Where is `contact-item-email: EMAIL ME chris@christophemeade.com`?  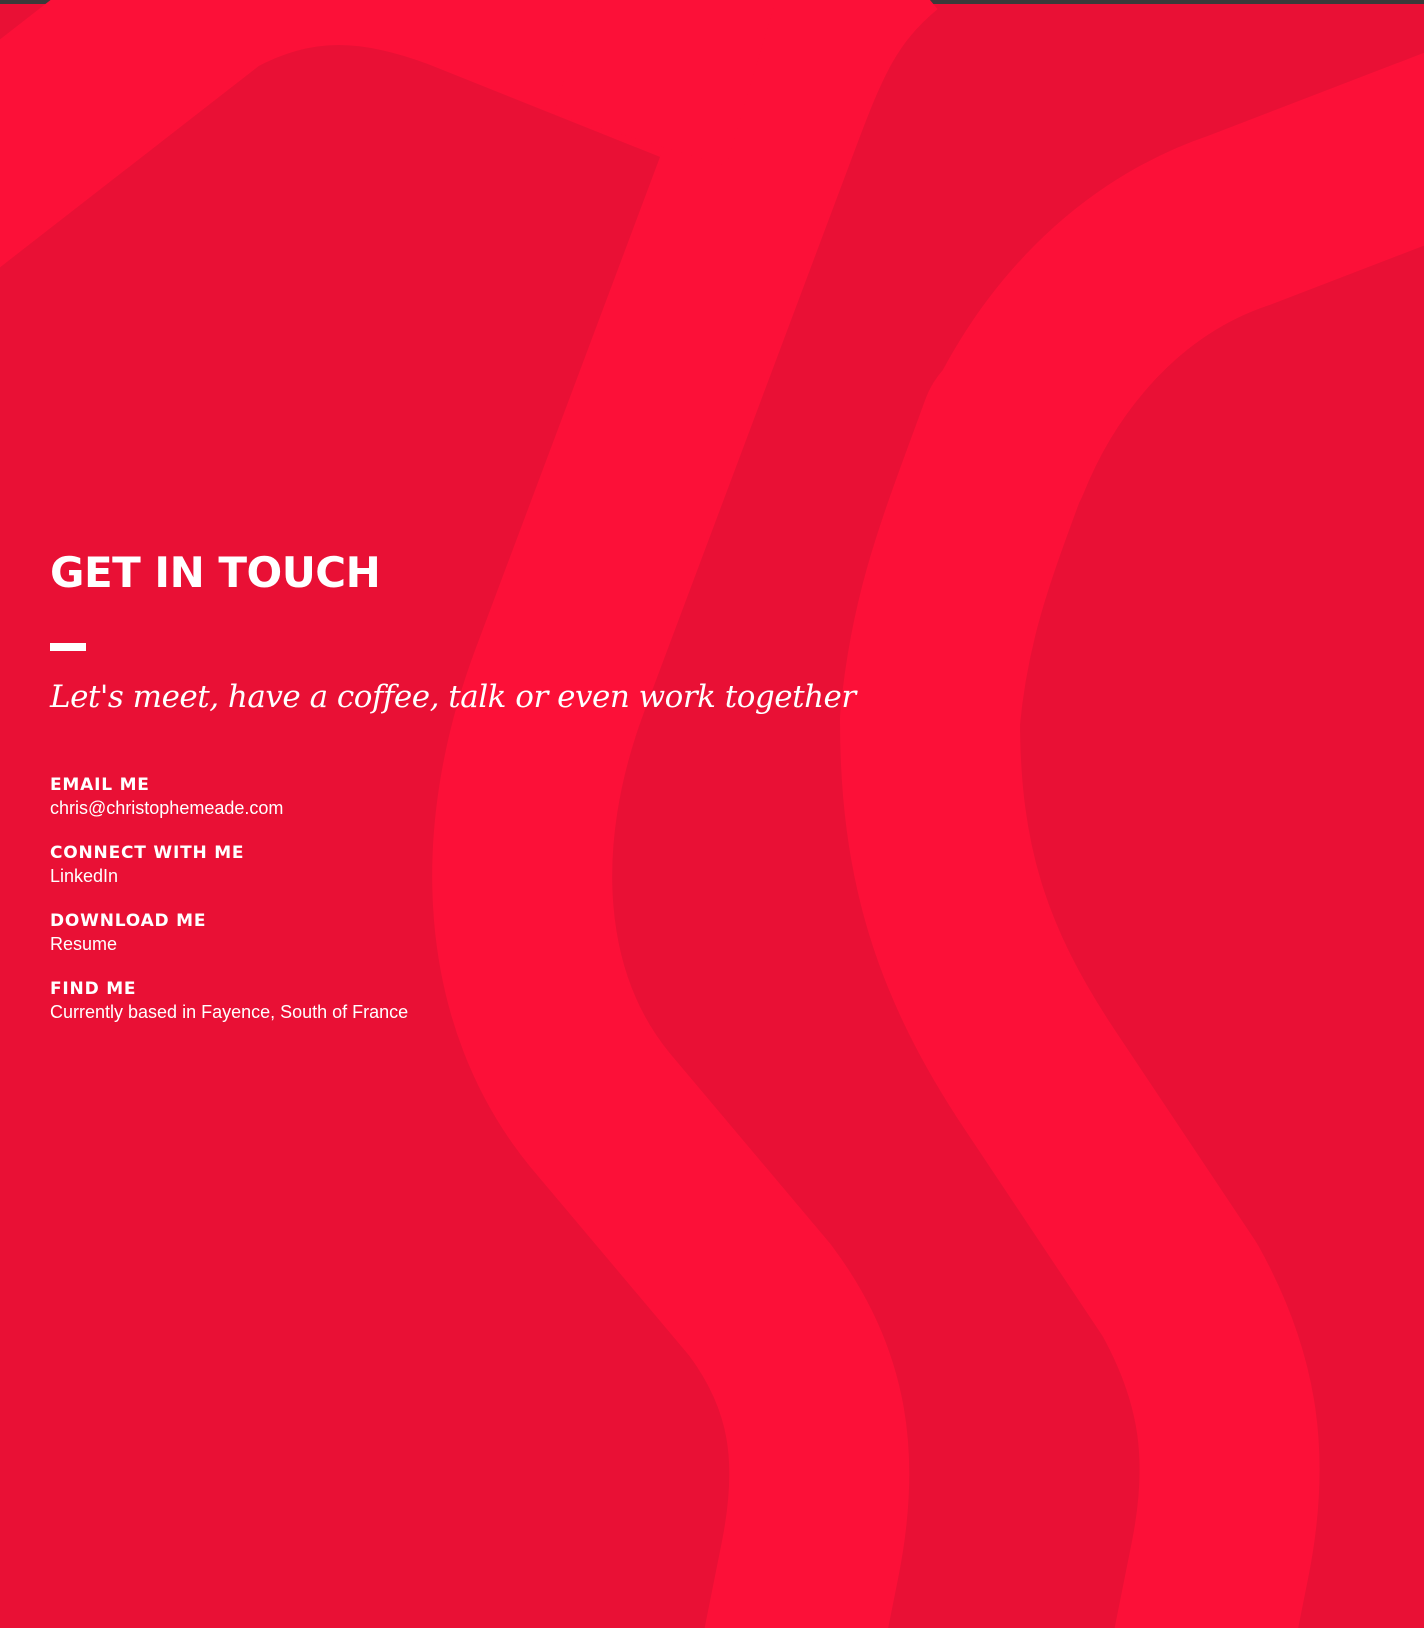 contact-item-email: EMAIL ME chris@christophemeade.com is located at coordinates (500, 798).